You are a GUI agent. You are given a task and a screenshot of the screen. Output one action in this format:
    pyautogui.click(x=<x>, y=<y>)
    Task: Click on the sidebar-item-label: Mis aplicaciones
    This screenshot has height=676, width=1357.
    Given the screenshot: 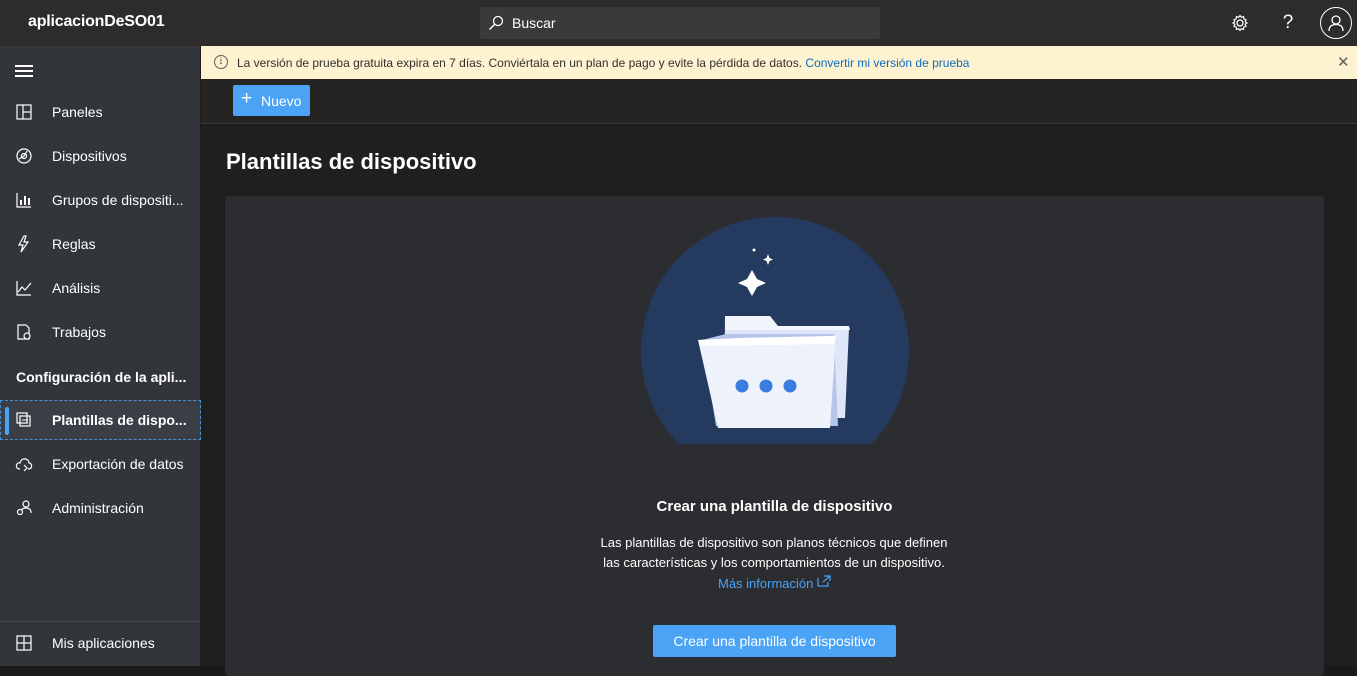 What is the action you would take?
    pyautogui.click(x=103, y=643)
    